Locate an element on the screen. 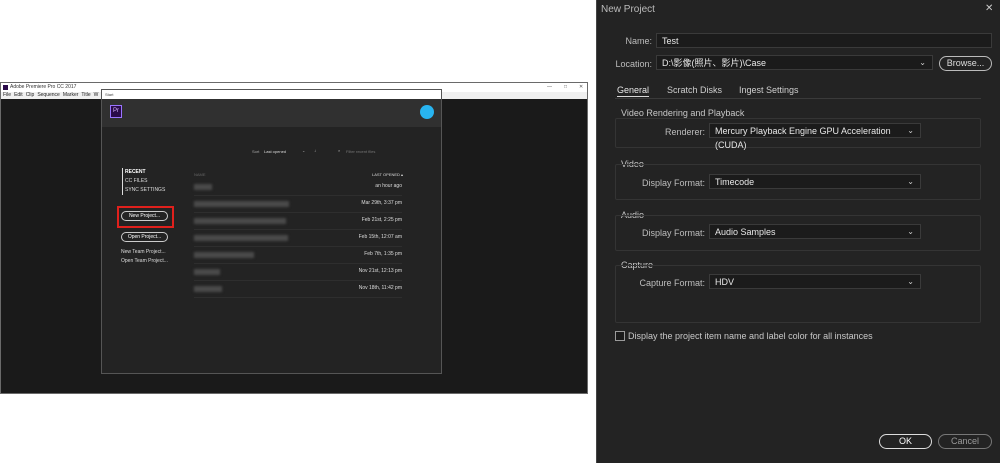  name-label: Name: is located at coordinates (638, 41).